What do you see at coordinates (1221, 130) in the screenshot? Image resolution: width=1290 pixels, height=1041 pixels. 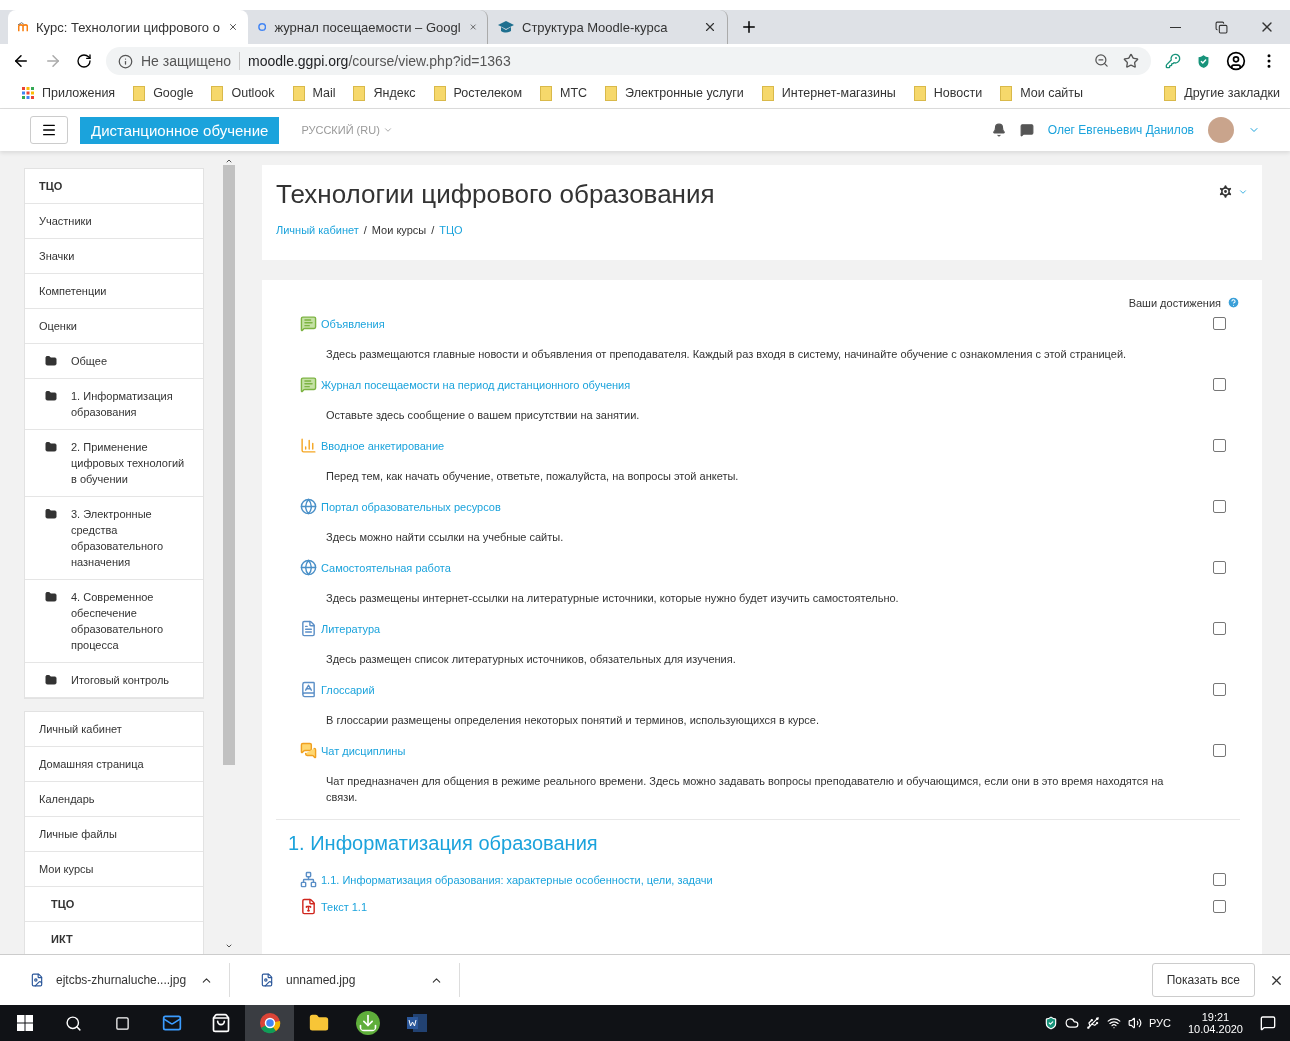 I see `avatar-placeholder` at bounding box center [1221, 130].